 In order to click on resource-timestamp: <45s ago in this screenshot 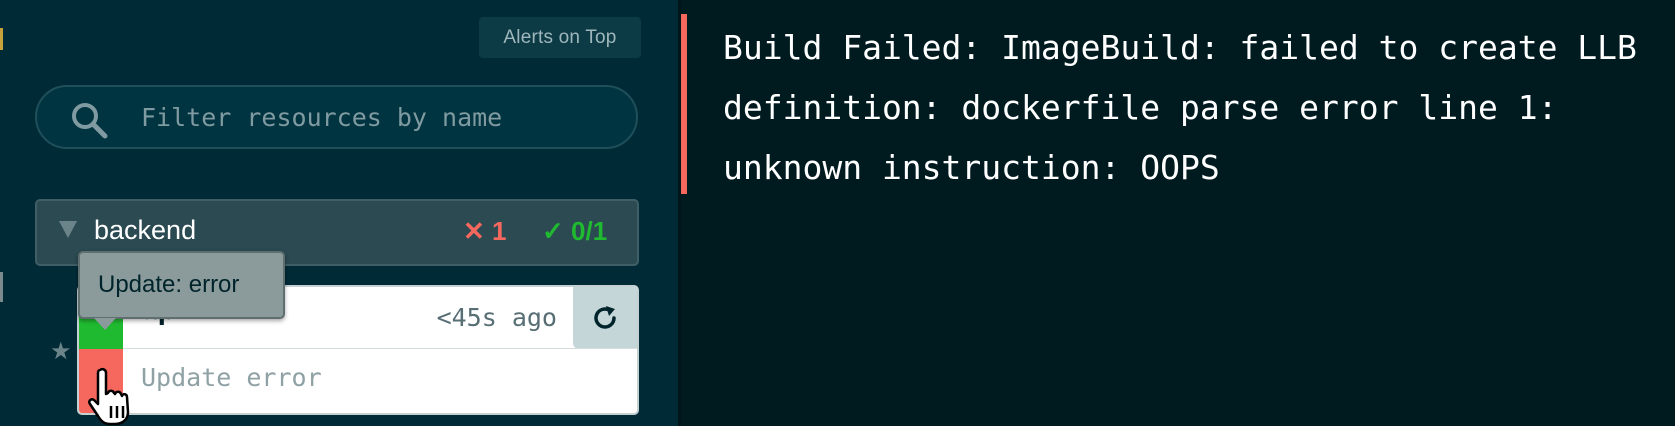, I will do `click(496, 317)`.